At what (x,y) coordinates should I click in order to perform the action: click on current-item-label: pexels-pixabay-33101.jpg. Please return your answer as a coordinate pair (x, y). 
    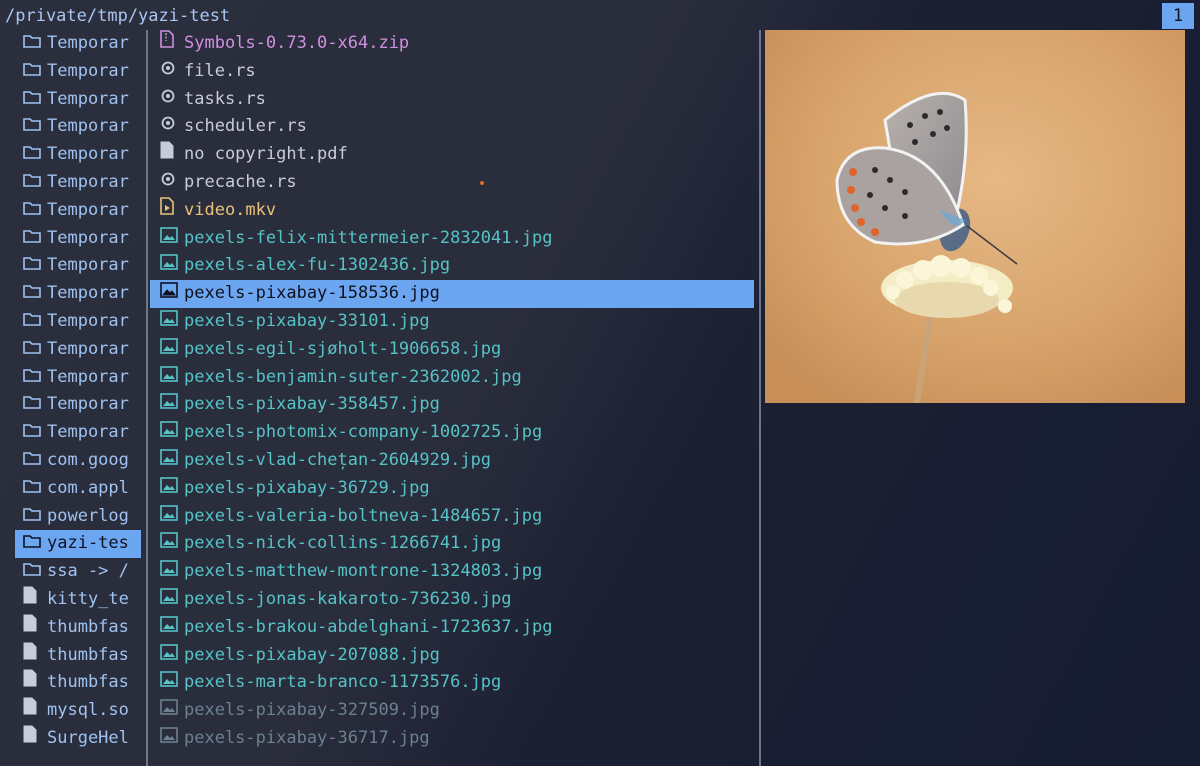
    Looking at the image, I should click on (307, 320).